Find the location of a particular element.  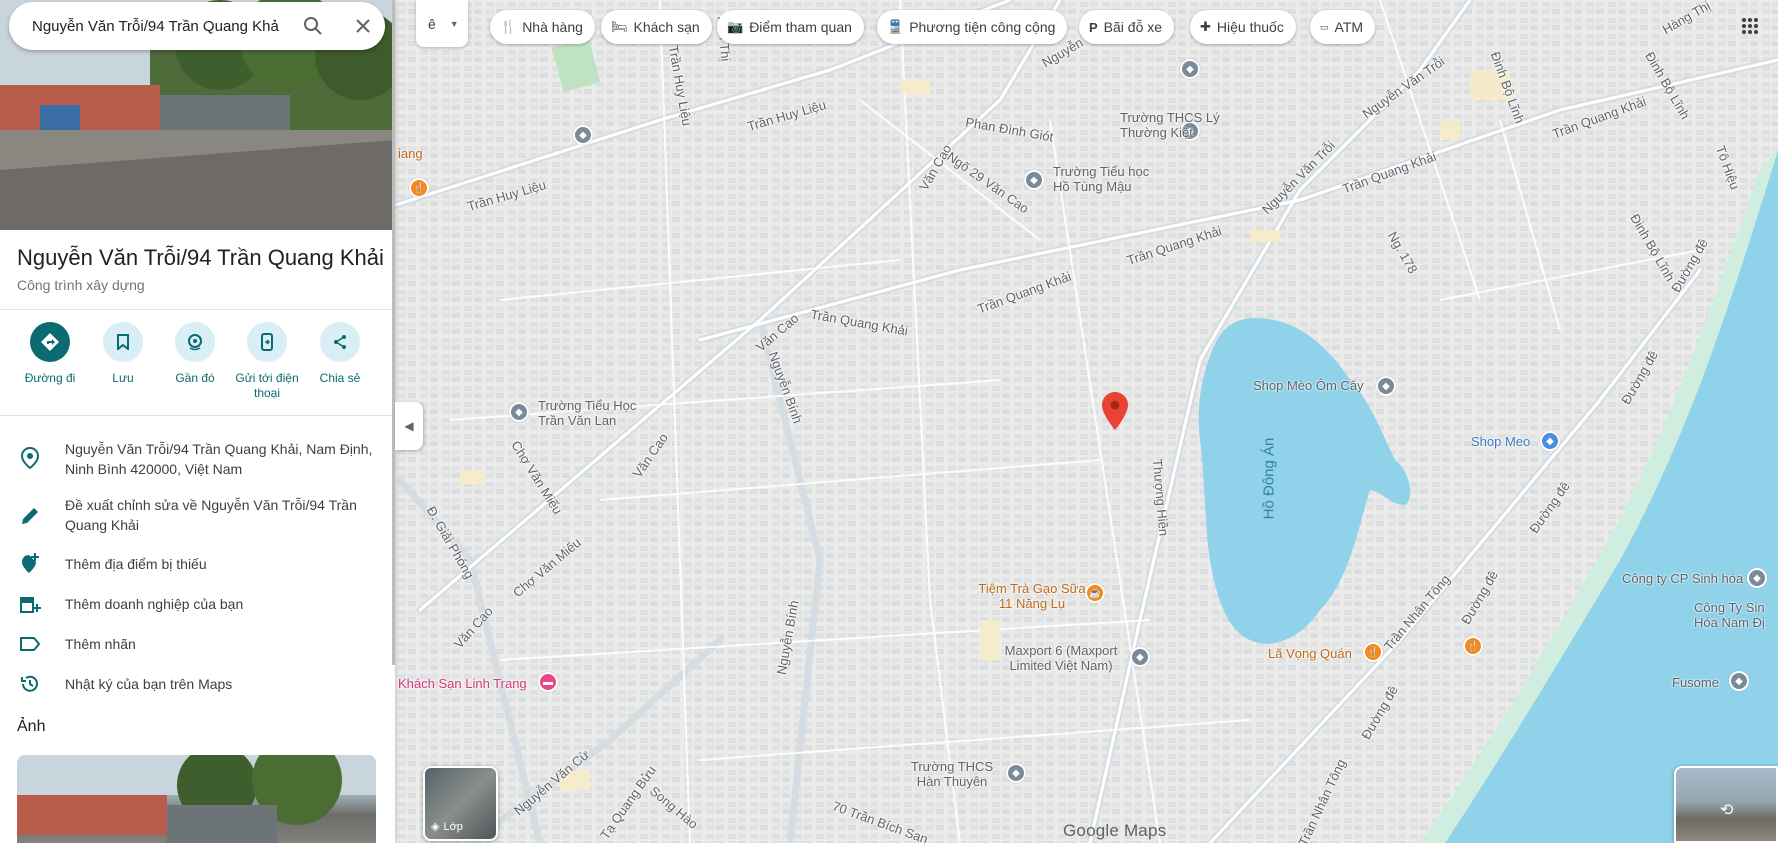

search-box is located at coordinates (197, 26).